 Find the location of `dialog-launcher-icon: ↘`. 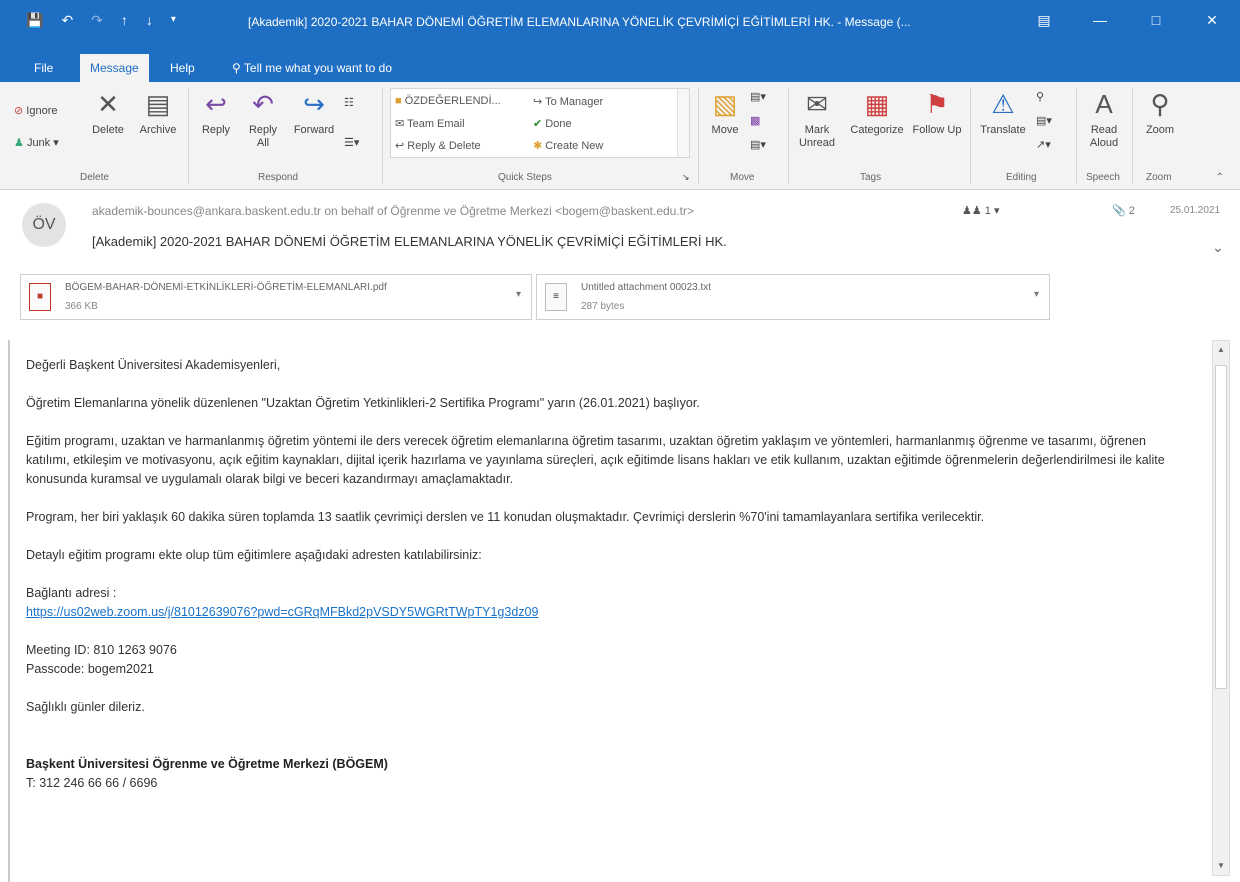

dialog-launcher-icon: ↘ is located at coordinates (686, 177).